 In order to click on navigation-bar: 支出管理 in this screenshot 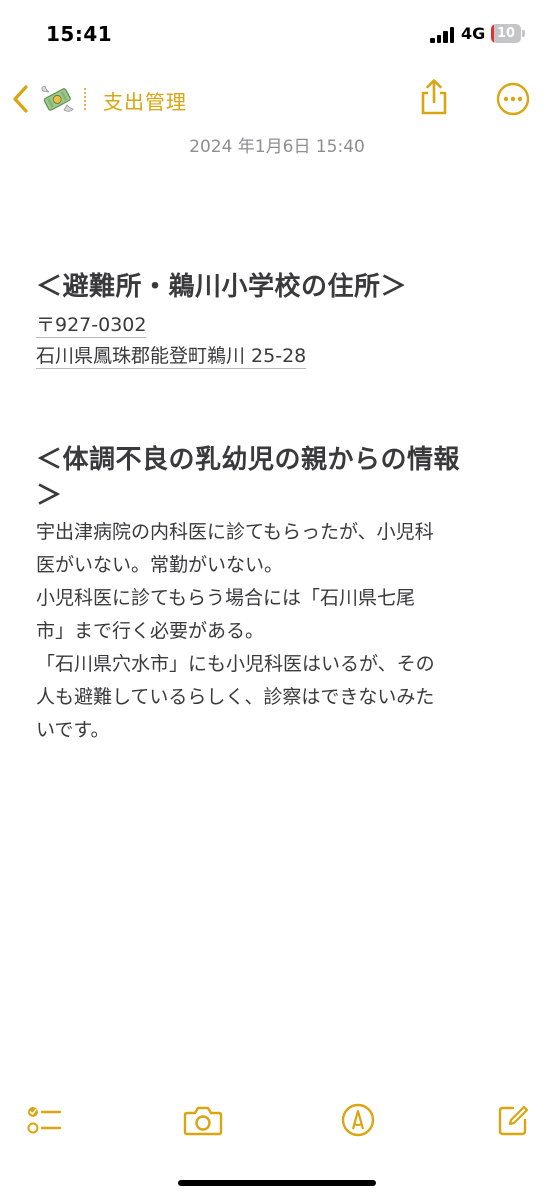, I will do `click(277, 99)`.